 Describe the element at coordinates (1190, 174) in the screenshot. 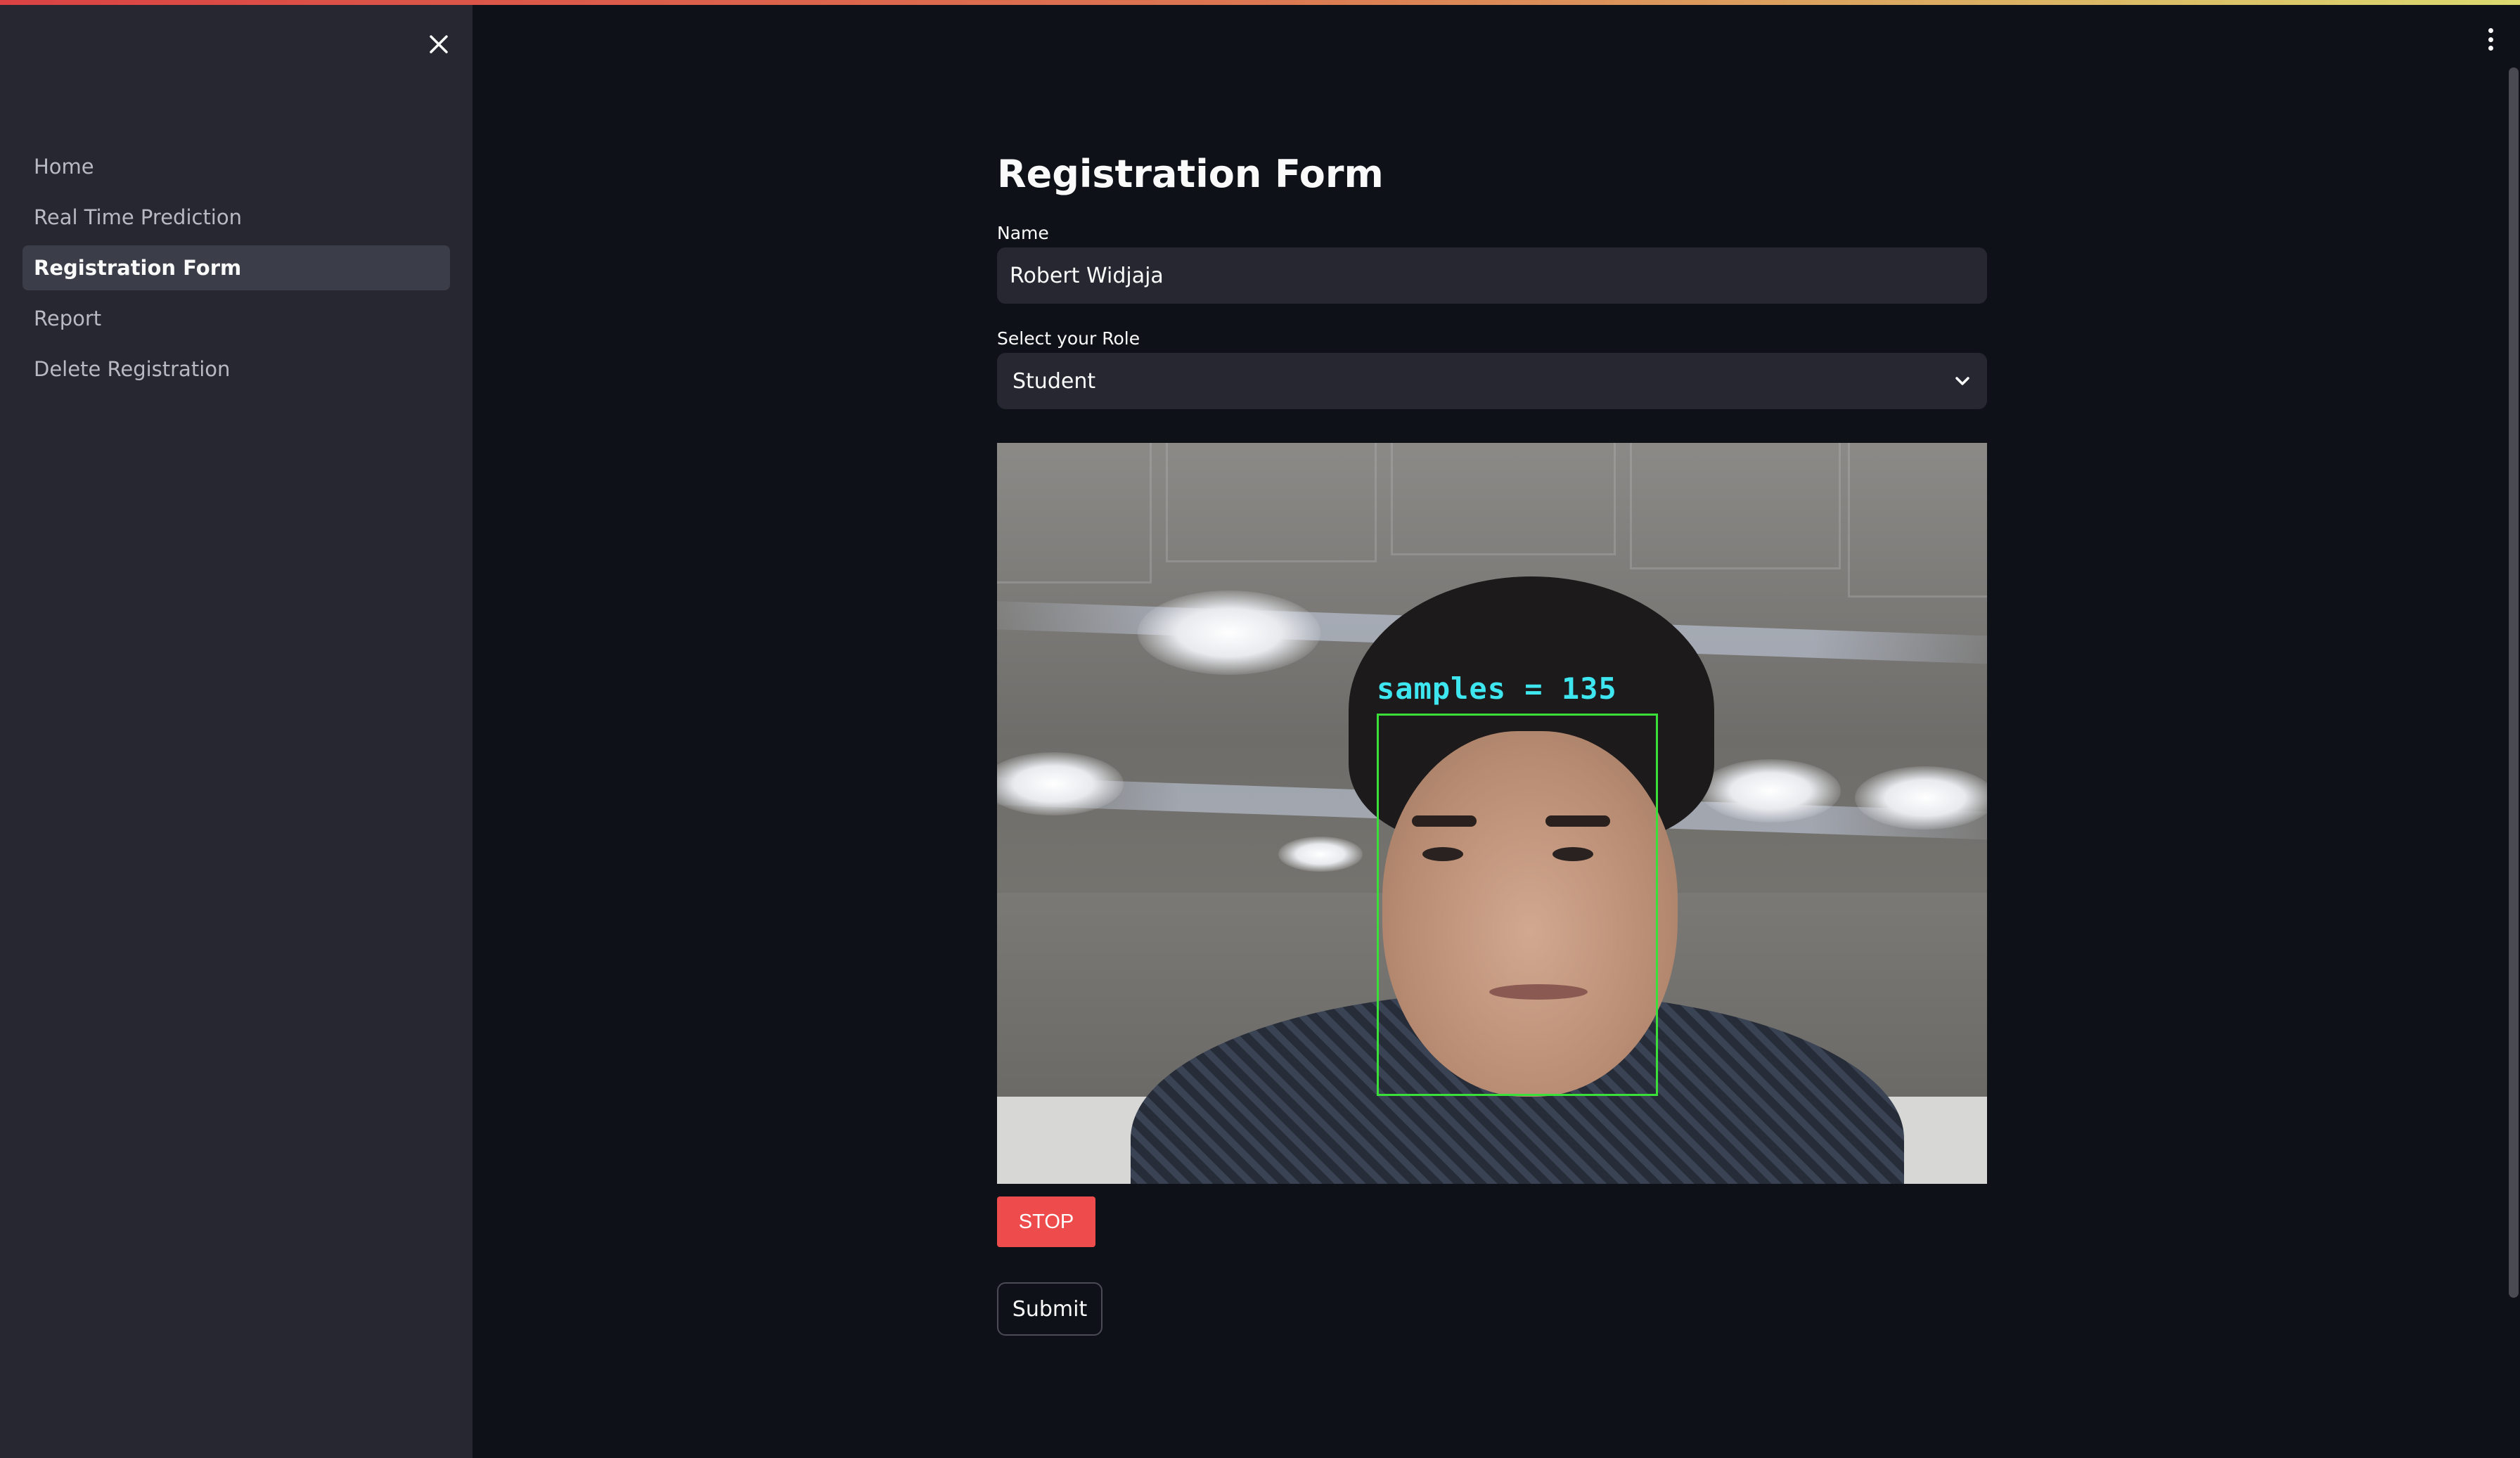

I see `page-title: Registration Form` at that location.